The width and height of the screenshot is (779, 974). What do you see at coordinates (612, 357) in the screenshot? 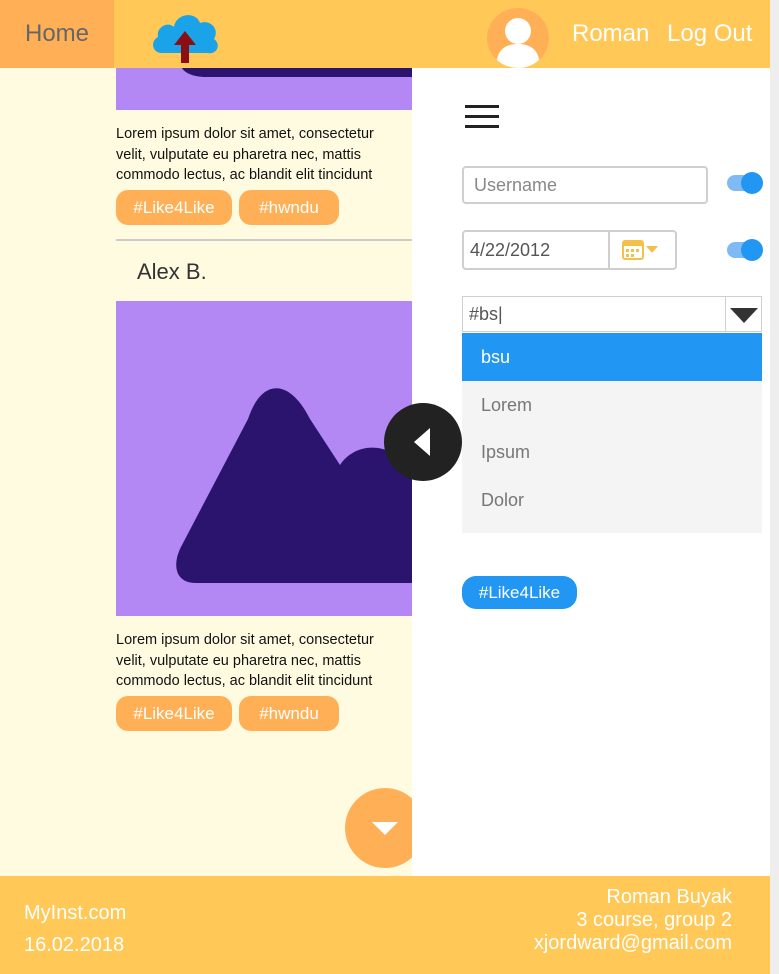
I see `dropdown-option: bsu` at bounding box center [612, 357].